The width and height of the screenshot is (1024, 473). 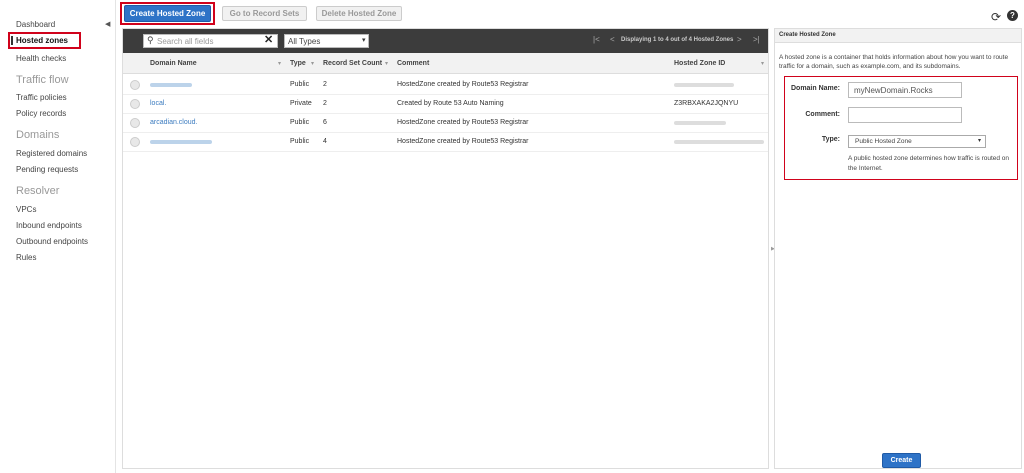 I want to click on sidebar-item-vpcs: VPCs, so click(x=26, y=209).